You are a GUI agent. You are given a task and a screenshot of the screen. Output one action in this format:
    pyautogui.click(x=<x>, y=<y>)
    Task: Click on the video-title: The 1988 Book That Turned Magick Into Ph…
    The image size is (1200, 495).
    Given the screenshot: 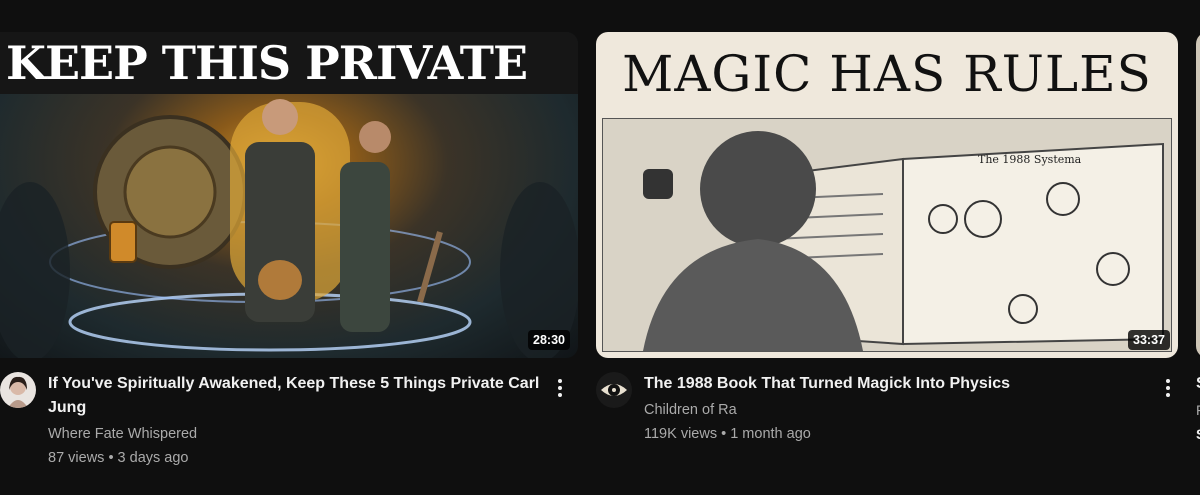 What is the action you would take?
    pyautogui.click(x=893, y=384)
    